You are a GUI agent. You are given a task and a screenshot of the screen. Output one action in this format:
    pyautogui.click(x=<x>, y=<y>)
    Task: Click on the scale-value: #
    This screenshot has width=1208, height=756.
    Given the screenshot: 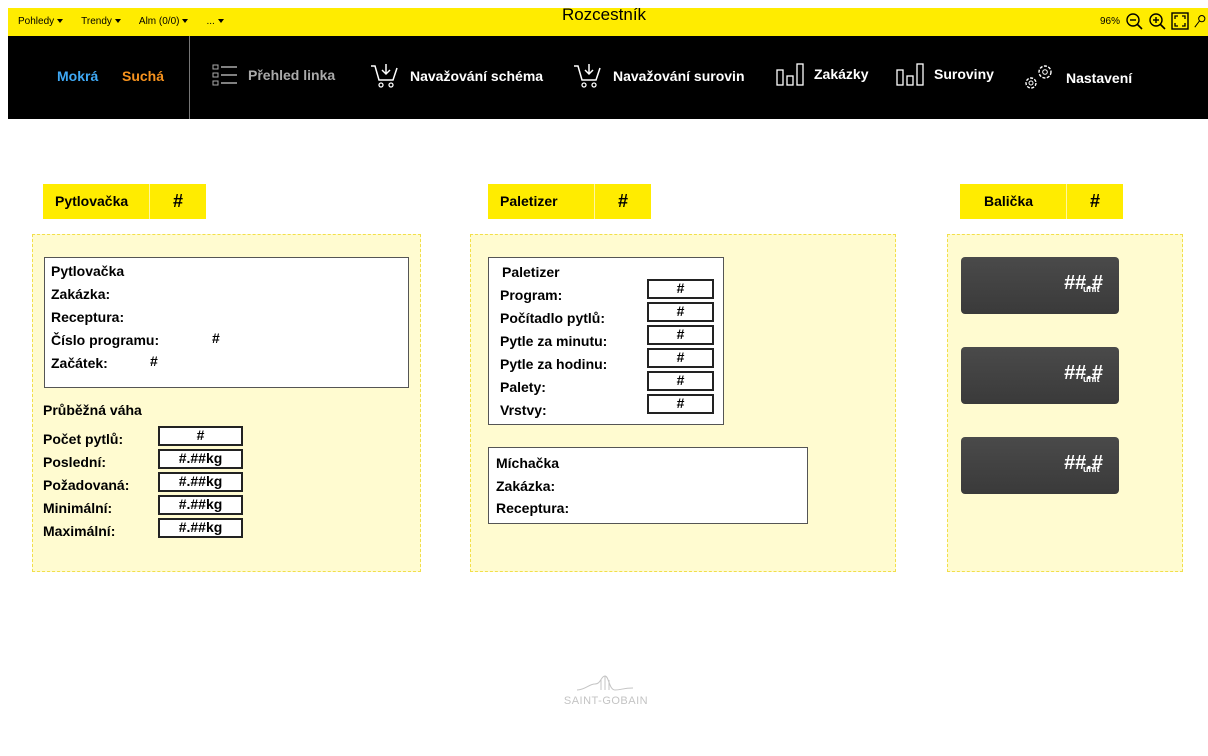 What is the action you would take?
    pyautogui.click(x=200, y=436)
    